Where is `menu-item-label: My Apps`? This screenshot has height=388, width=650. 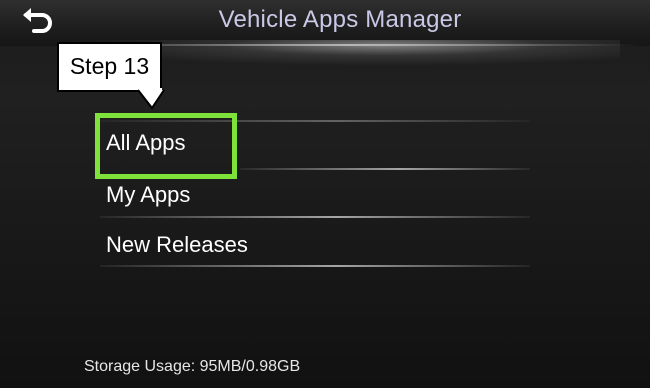 menu-item-label: My Apps is located at coordinates (148, 194).